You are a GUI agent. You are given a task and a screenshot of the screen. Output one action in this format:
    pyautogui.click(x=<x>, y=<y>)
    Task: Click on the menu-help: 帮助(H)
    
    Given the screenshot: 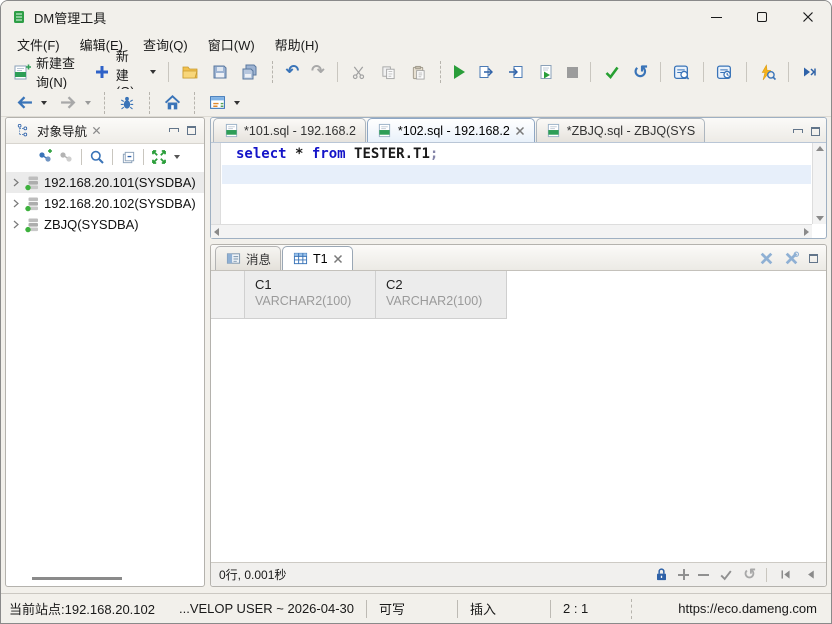 What is the action you would take?
    pyautogui.click(x=297, y=44)
    